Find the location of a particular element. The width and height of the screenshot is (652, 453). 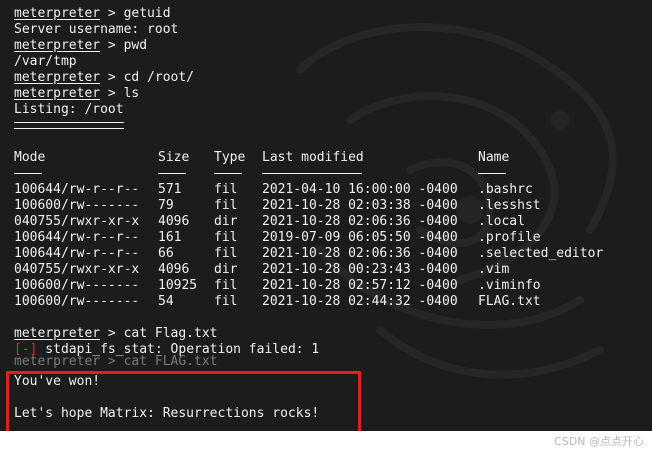

cell-name: .vim is located at coordinates (494, 269).